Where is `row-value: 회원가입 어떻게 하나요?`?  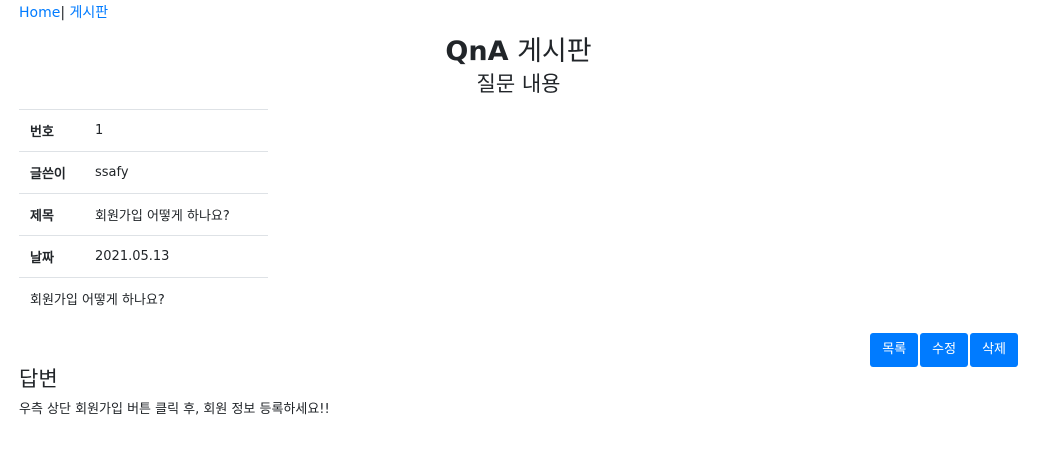 row-value: 회원가입 어떻게 하나요? is located at coordinates (176, 214).